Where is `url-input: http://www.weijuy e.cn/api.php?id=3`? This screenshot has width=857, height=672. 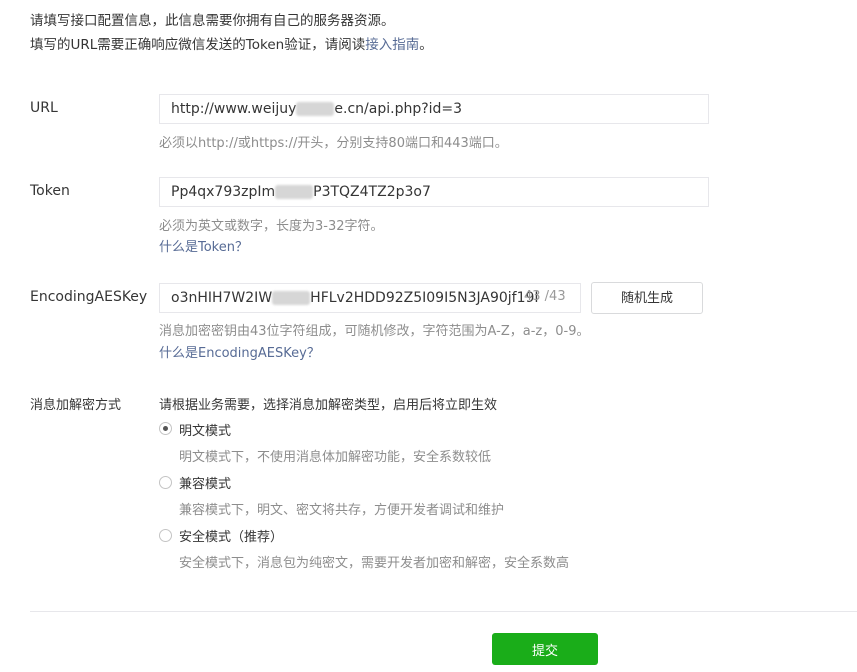
url-input: http://www.weijuy e.cn/api.php?id=3 is located at coordinates (434, 109).